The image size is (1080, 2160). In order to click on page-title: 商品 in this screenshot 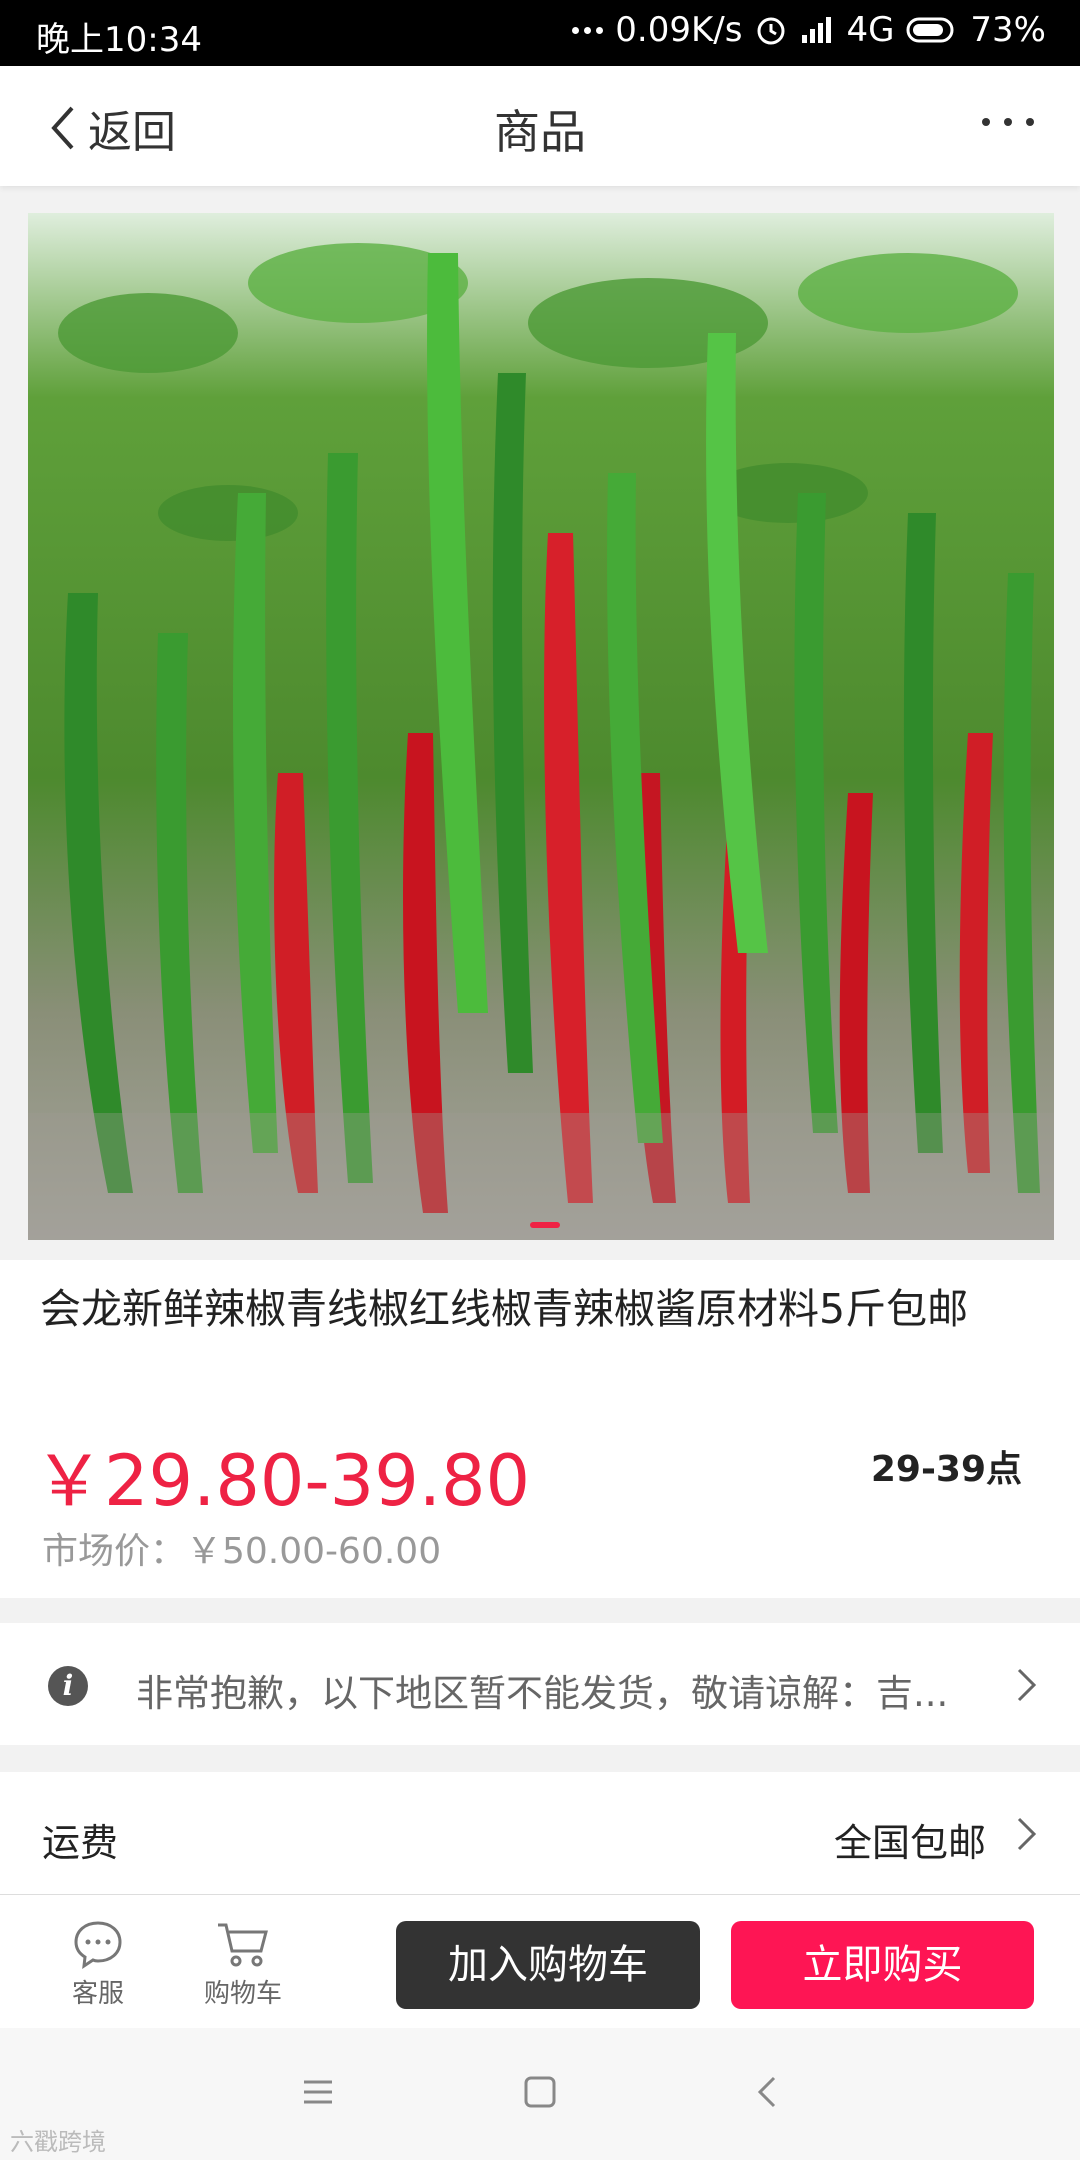, I will do `click(540, 132)`.